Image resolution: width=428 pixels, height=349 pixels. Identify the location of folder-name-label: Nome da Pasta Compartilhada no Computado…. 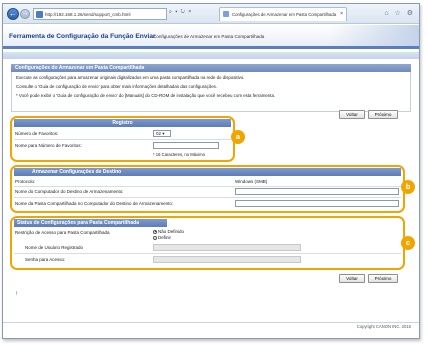
(94, 203).